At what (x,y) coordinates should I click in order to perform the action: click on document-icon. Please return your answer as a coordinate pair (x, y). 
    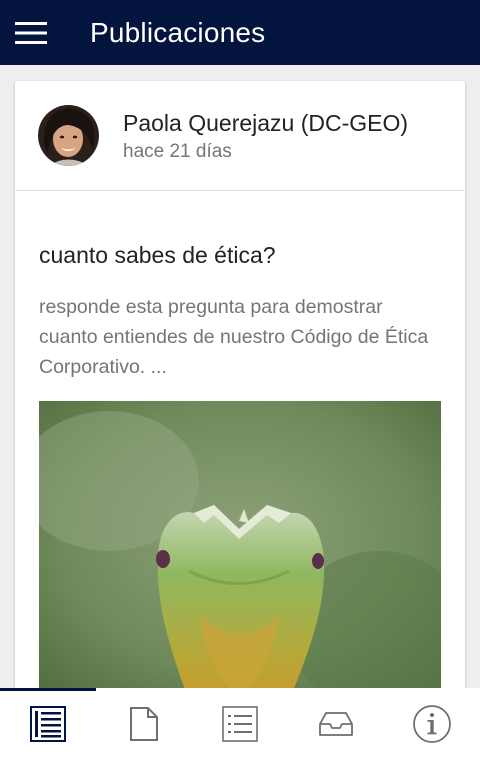
    Looking at the image, I should click on (144, 724).